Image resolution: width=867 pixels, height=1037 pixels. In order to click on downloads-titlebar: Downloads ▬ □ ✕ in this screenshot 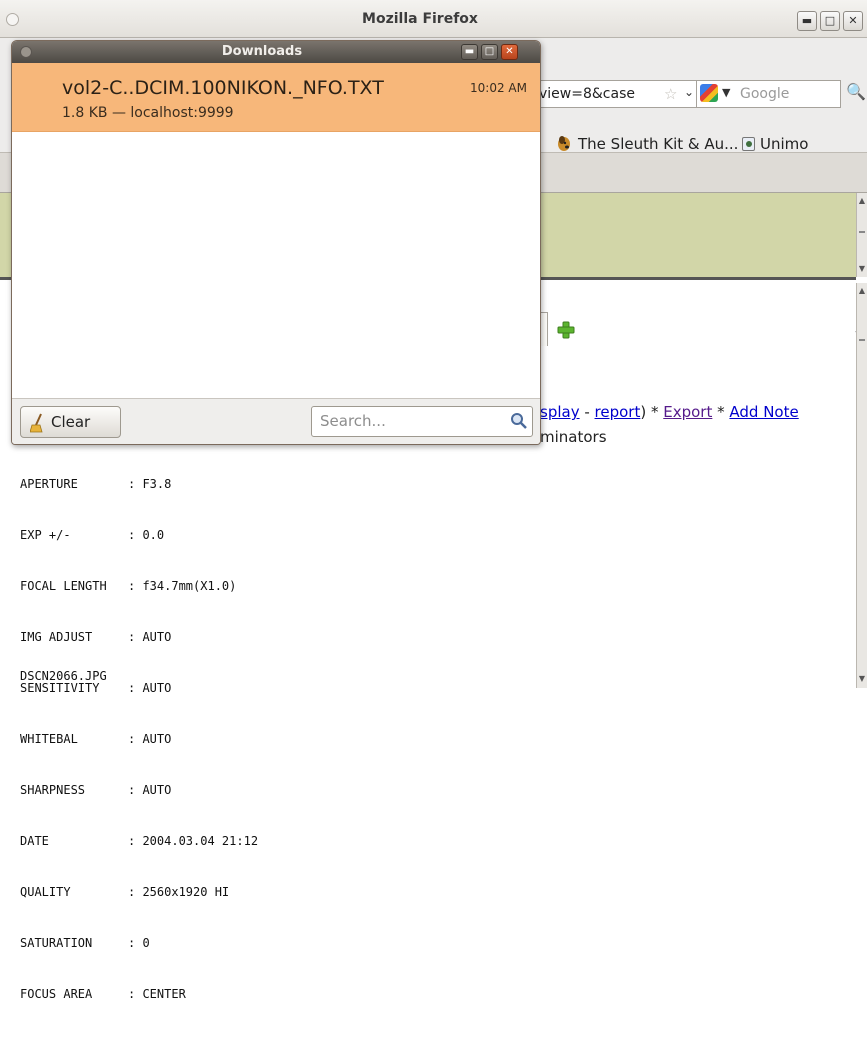, I will do `click(276, 52)`.